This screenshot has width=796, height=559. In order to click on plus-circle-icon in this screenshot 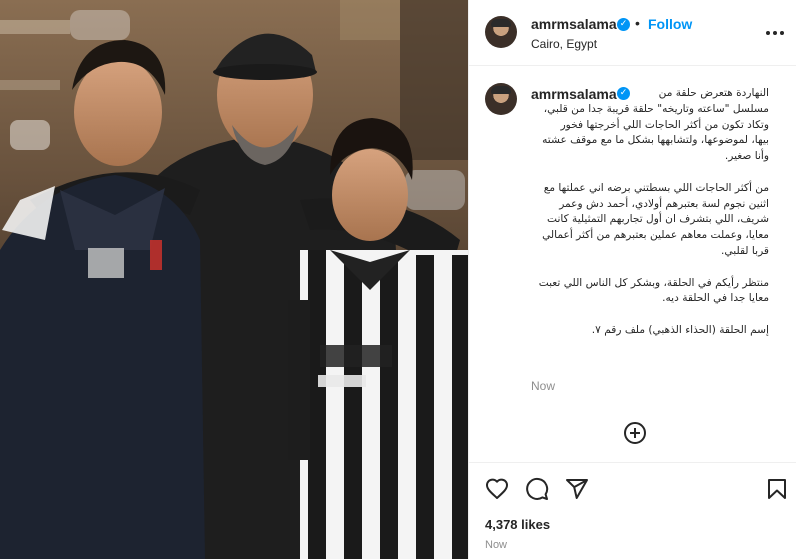, I will do `click(635, 433)`.